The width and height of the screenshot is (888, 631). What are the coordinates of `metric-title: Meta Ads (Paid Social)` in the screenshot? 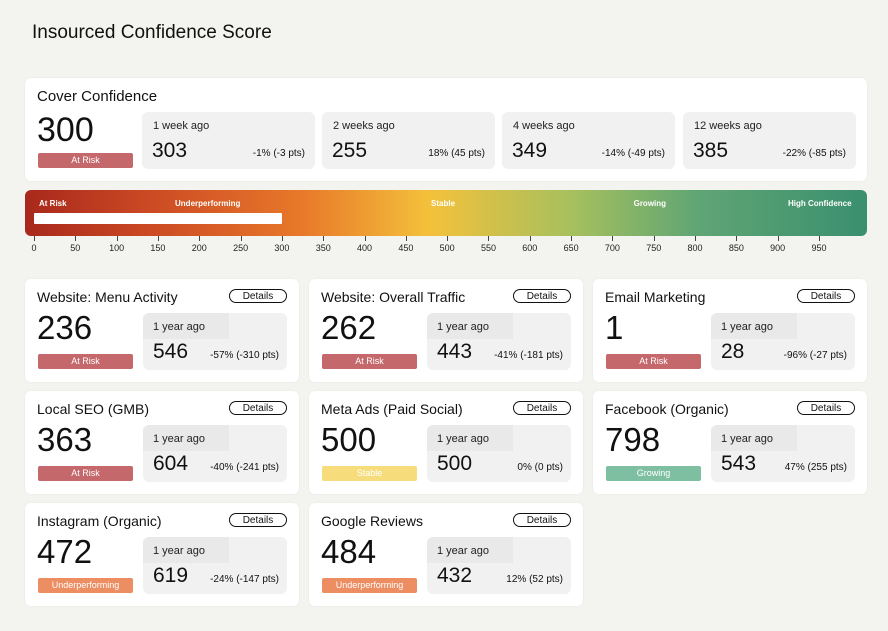 It's located at (392, 409).